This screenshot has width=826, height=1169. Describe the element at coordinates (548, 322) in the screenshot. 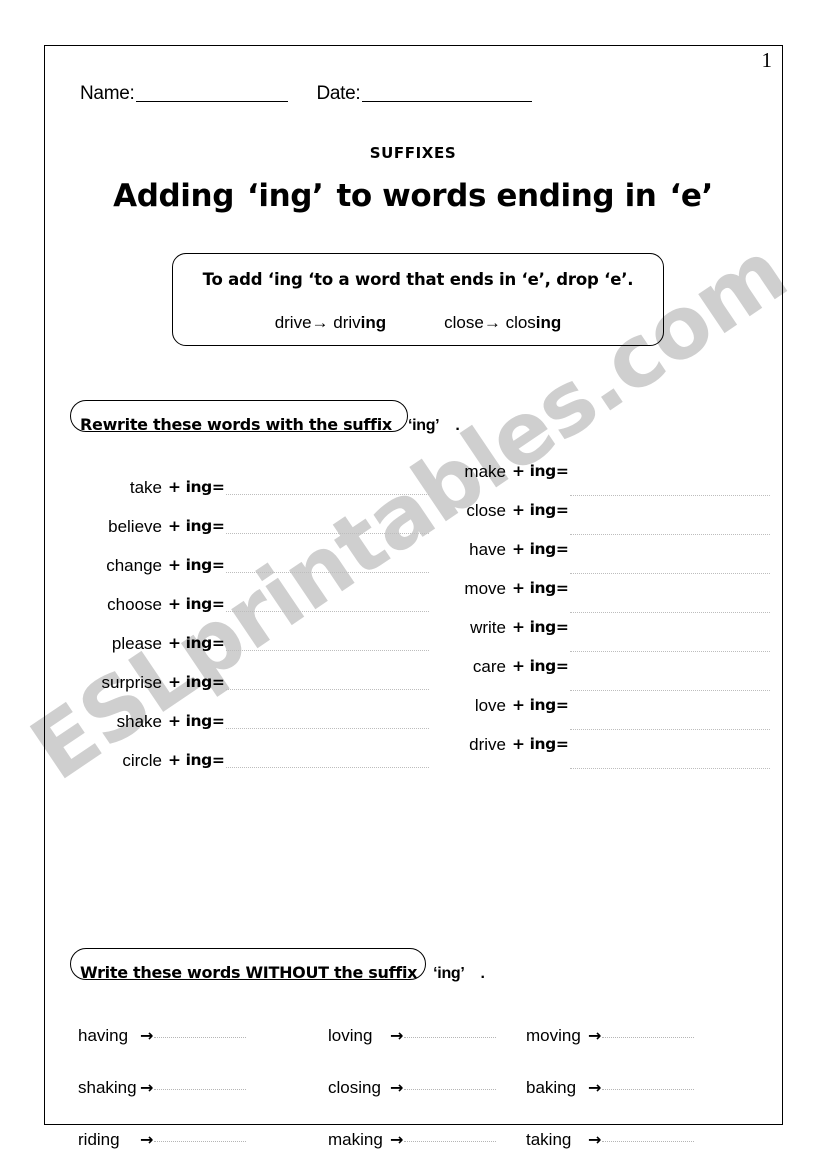

I see `rule-example-2-suffix: ing` at that location.